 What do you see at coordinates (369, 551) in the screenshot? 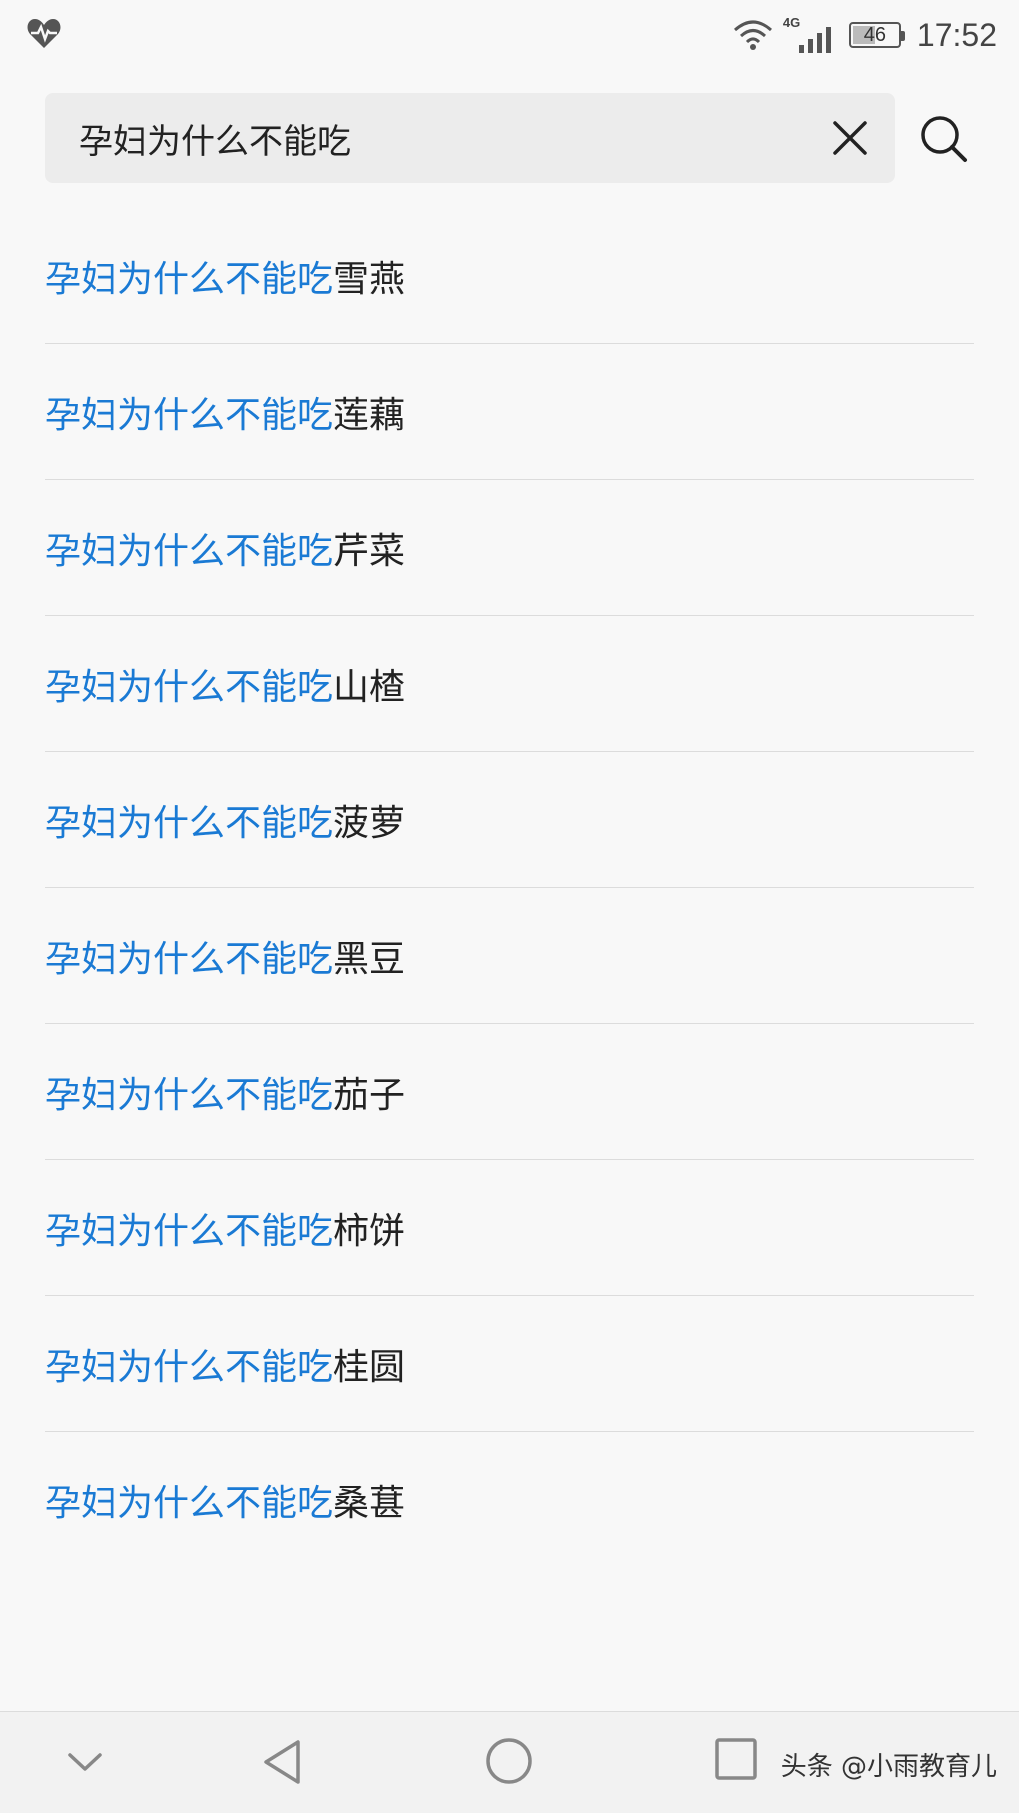
I see `suggestion-rest-text: 芹菜` at bounding box center [369, 551].